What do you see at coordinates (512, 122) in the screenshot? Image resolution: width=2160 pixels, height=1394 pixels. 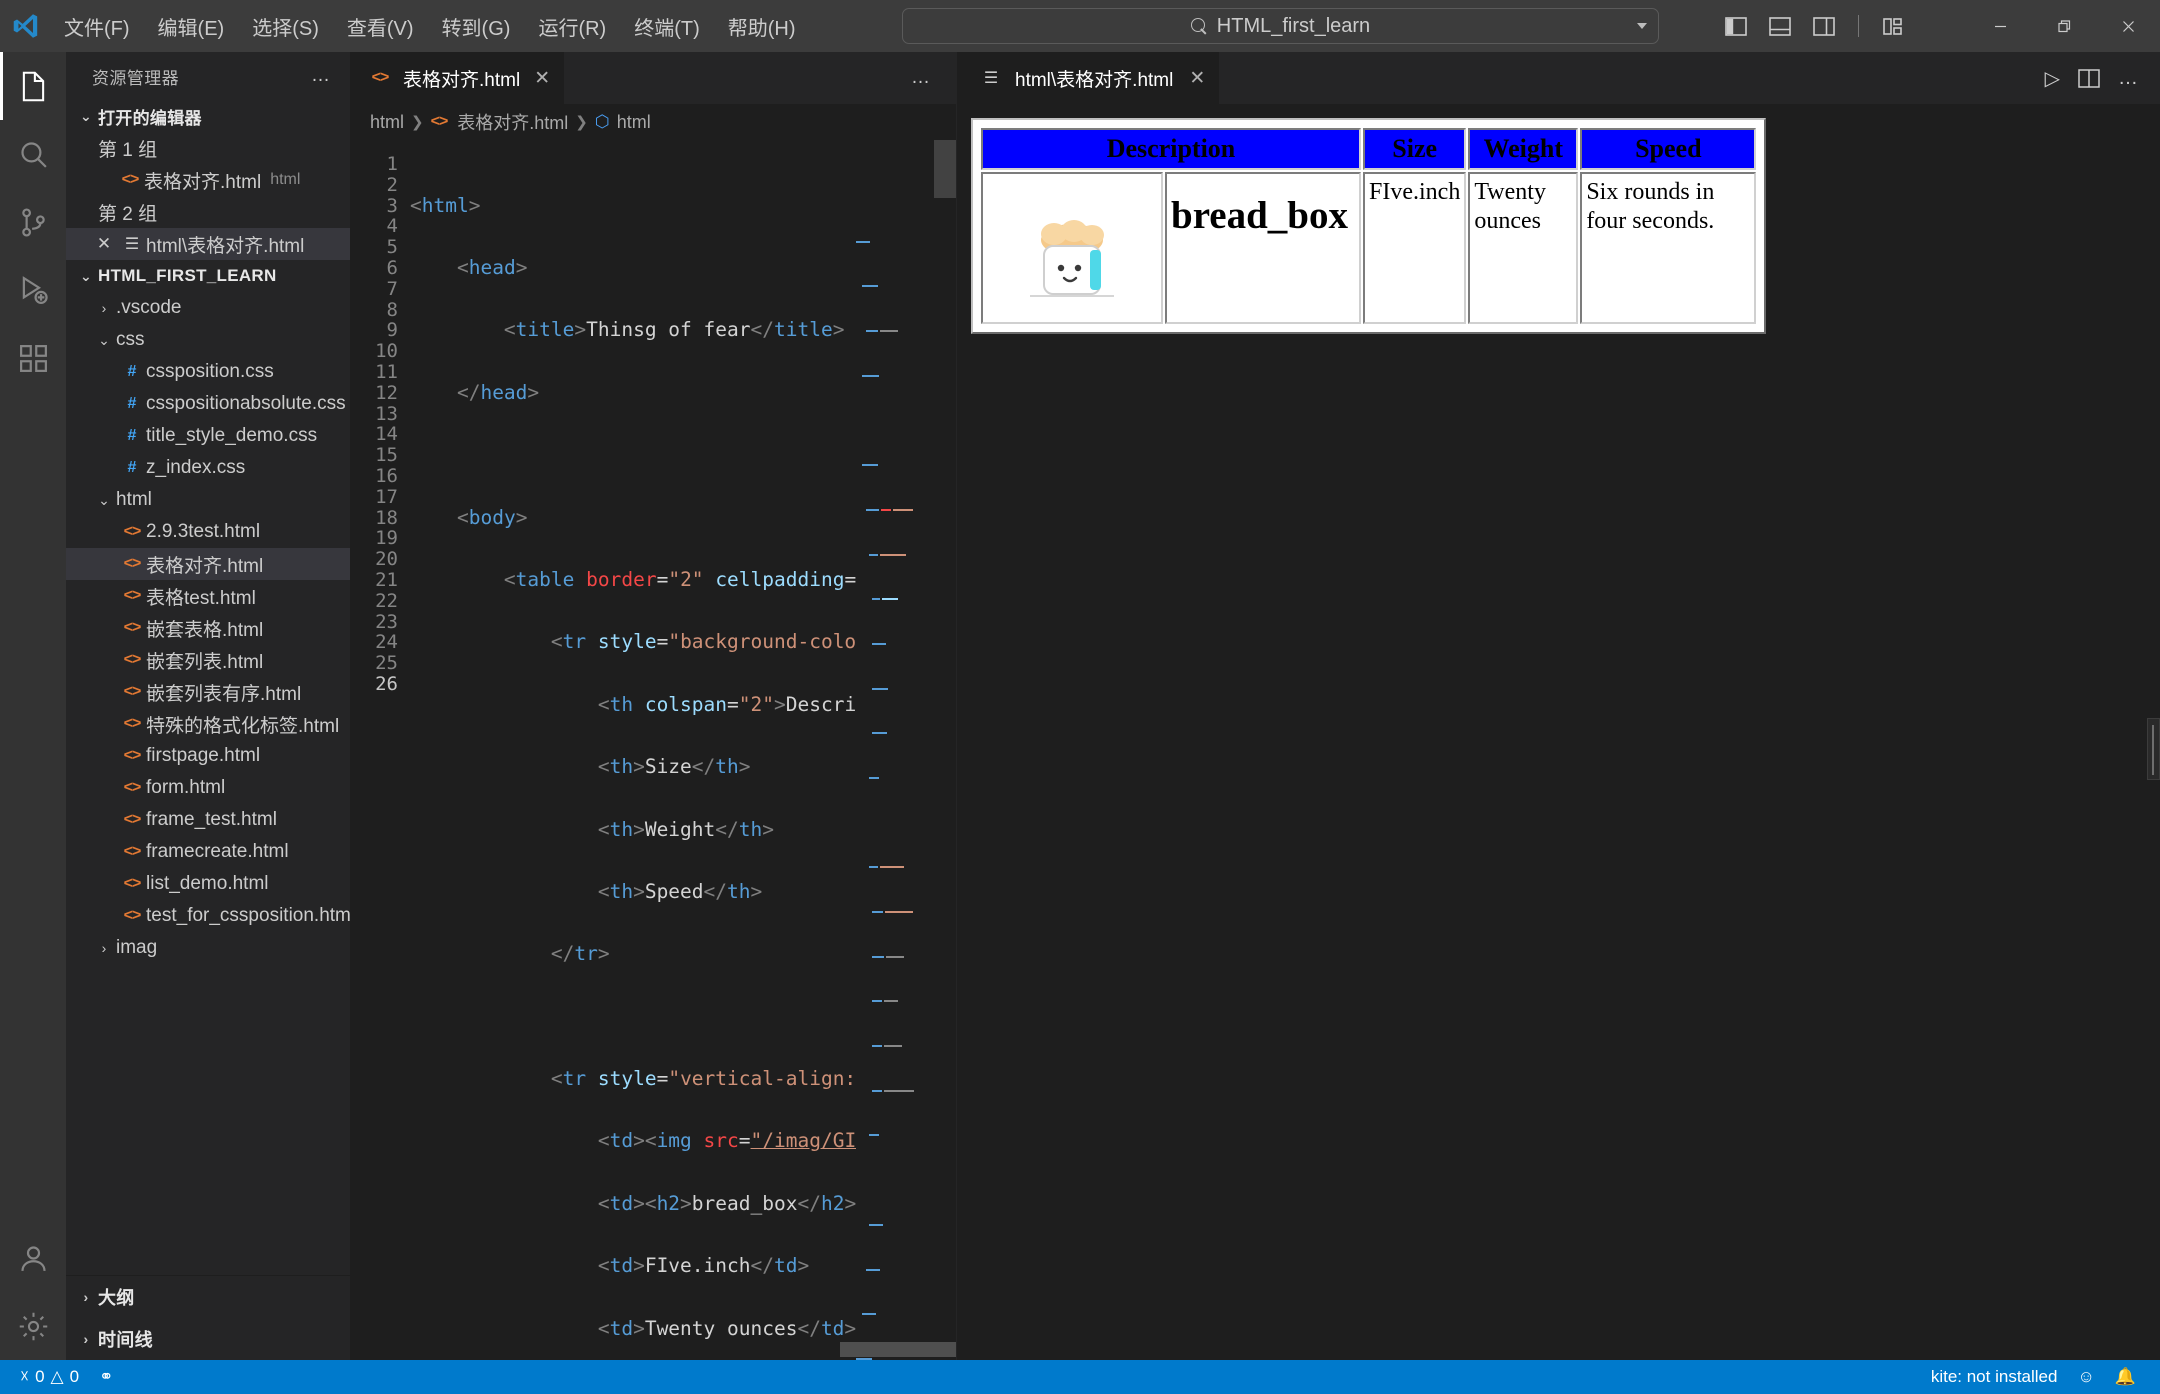 I see `breadcrumb-item-file: 表格对齐.html` at bounding box center [512, 122].